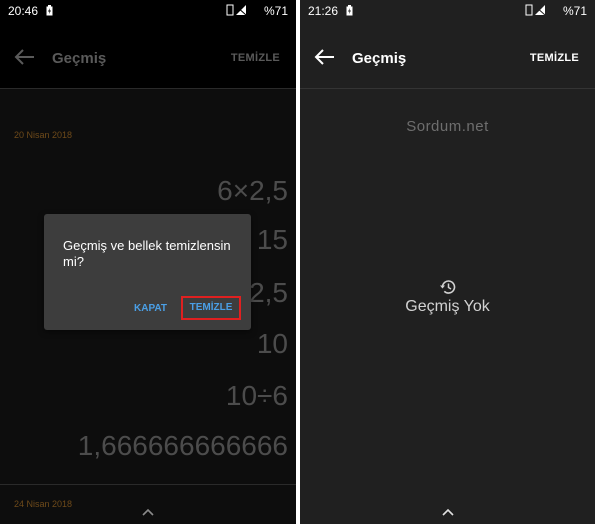 Image resolution: width=595 pixels, height=524 pixels. What do you see at coordinates (268, 293) in the screenshot?
I see `history-expression: 2,5` at bounding box center [268, 293].